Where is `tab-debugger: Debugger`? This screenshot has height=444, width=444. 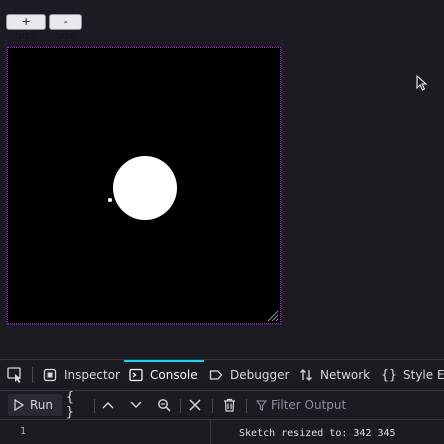 tab-debugger: Debugger is located at coordinates (248, 375).